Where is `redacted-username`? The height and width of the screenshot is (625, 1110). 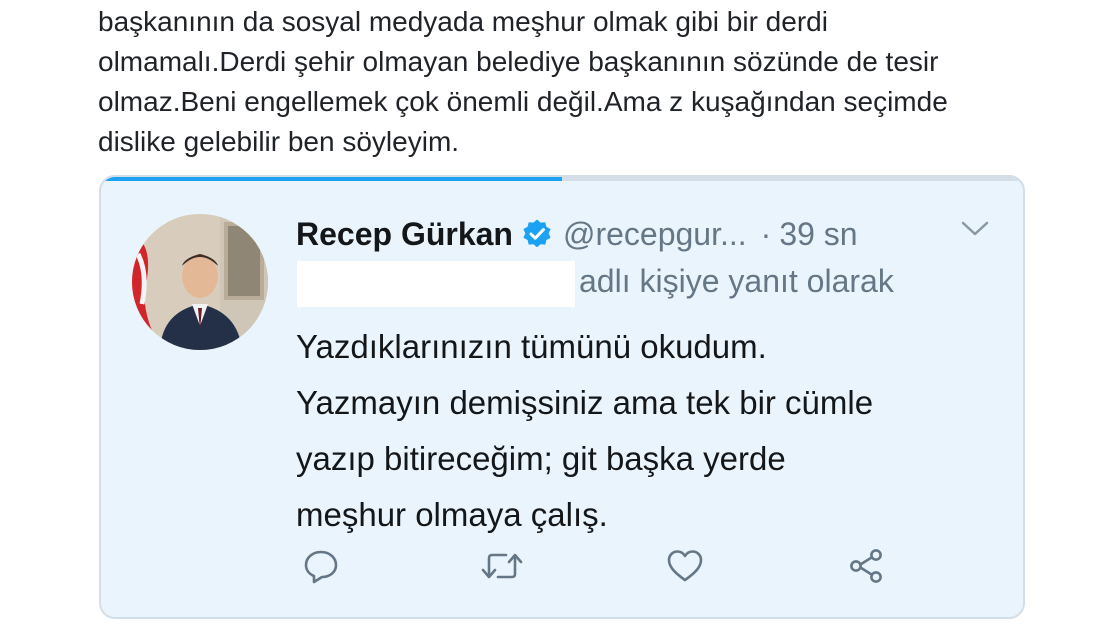 redacted-username is located at coordinates (436, 284).